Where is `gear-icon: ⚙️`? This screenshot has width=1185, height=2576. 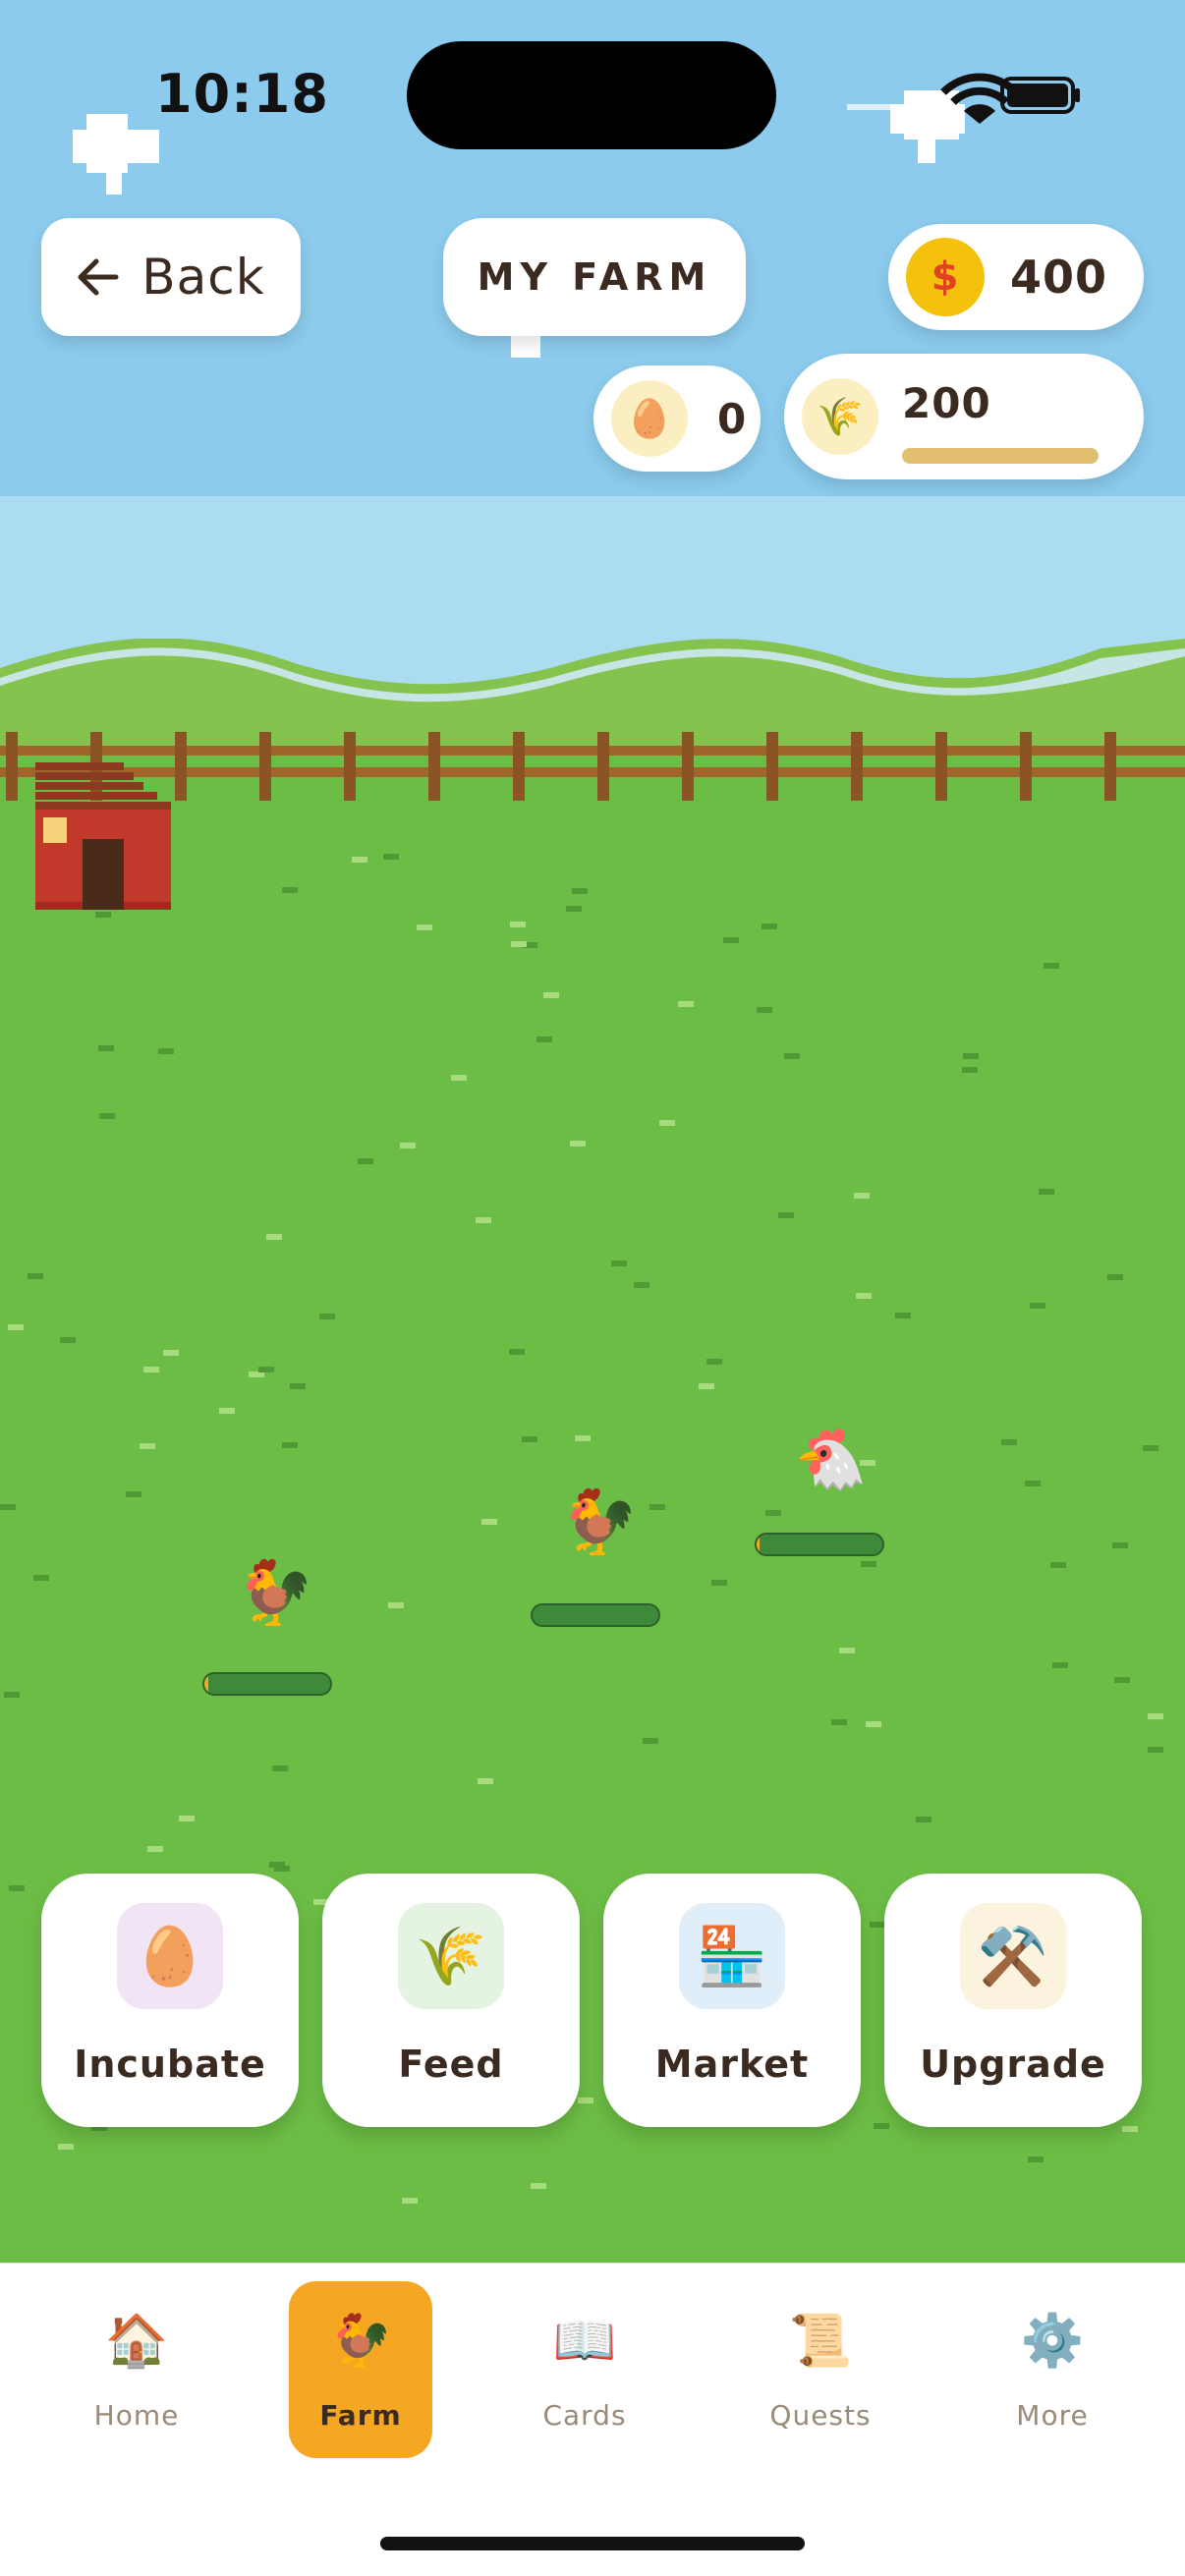 gear-icon: ⚙️ is located at coordinates (1053, 2341).